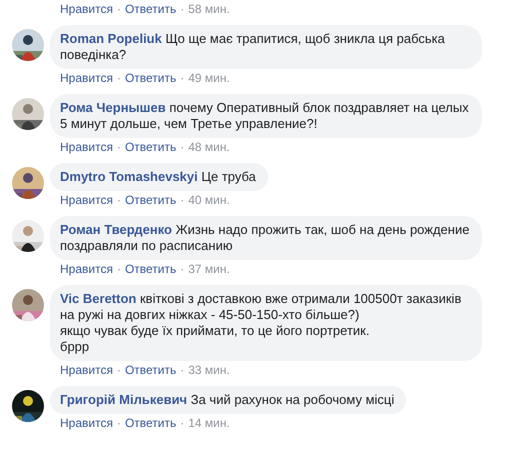 This screenshot has width=512, height=469. Describe the element at coordinates (98, 298) in the screenshot. I see `author-name: Vic Beretton` at that location.